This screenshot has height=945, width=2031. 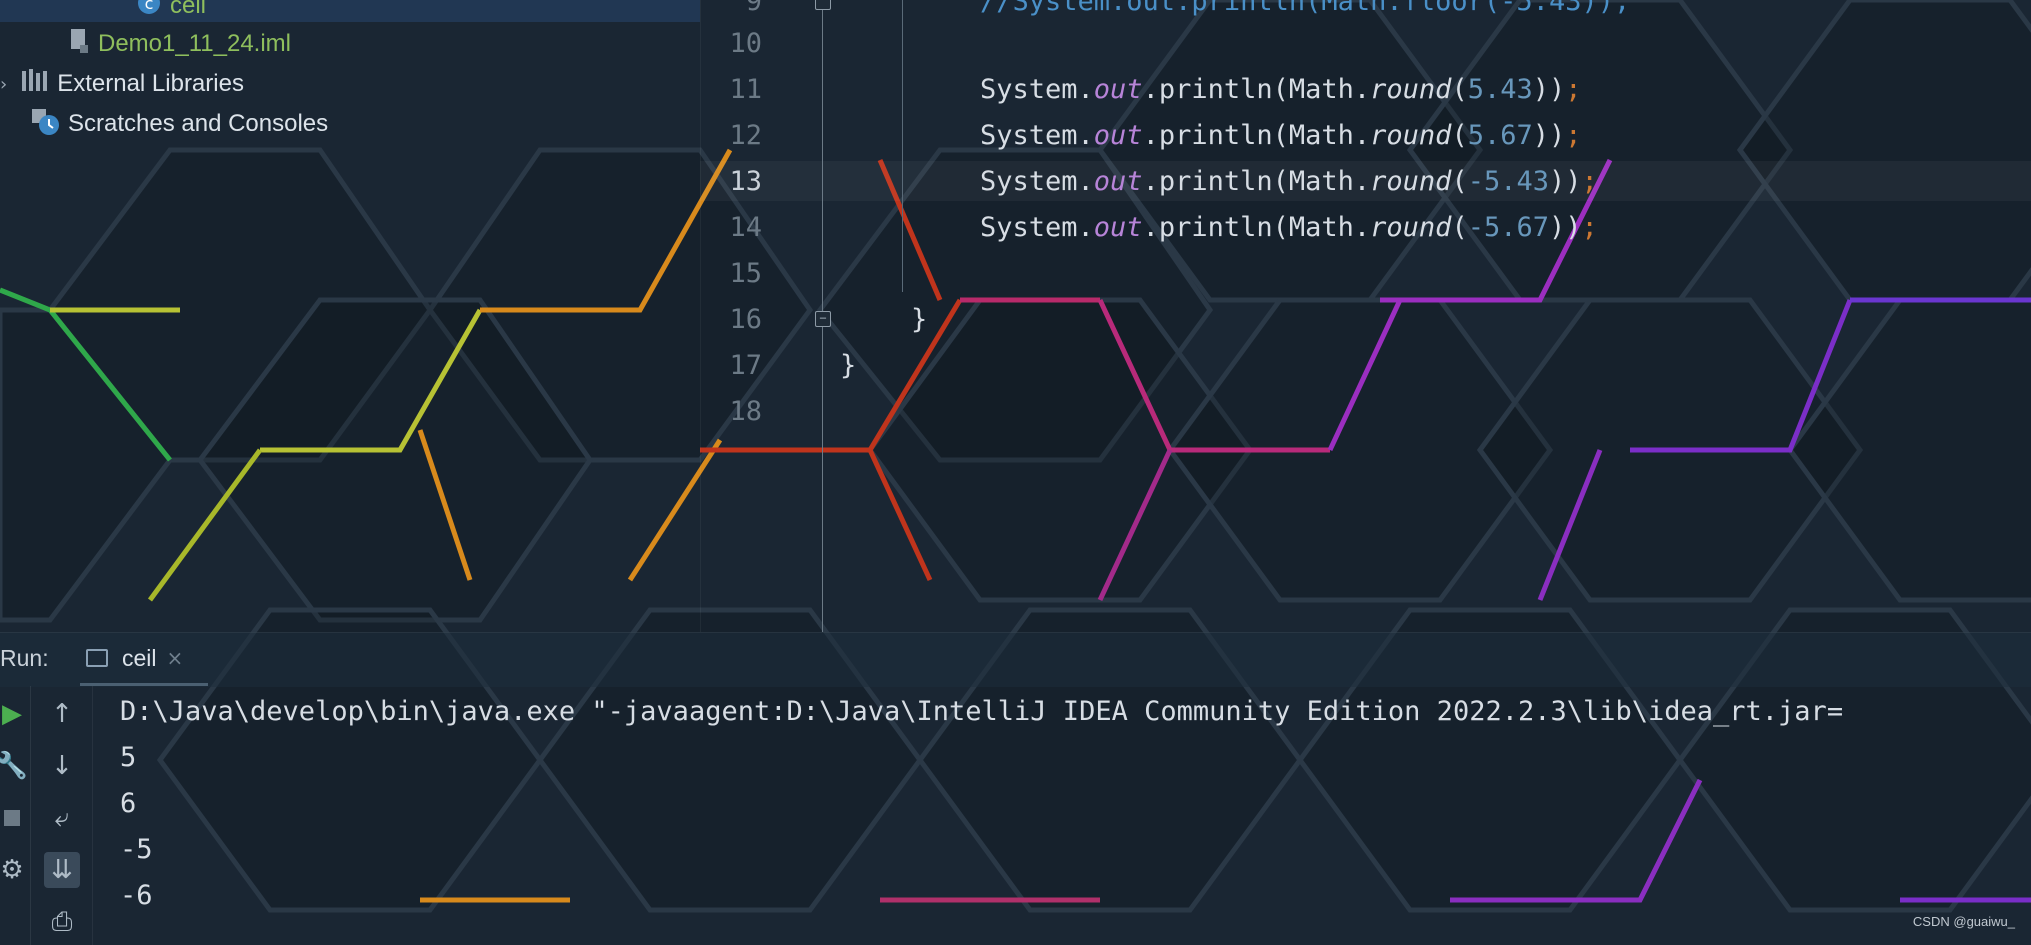 What do you see at coordinates (823, 5) in the screenshot?
I see `fold-marker` at bounding box center [823, 5].